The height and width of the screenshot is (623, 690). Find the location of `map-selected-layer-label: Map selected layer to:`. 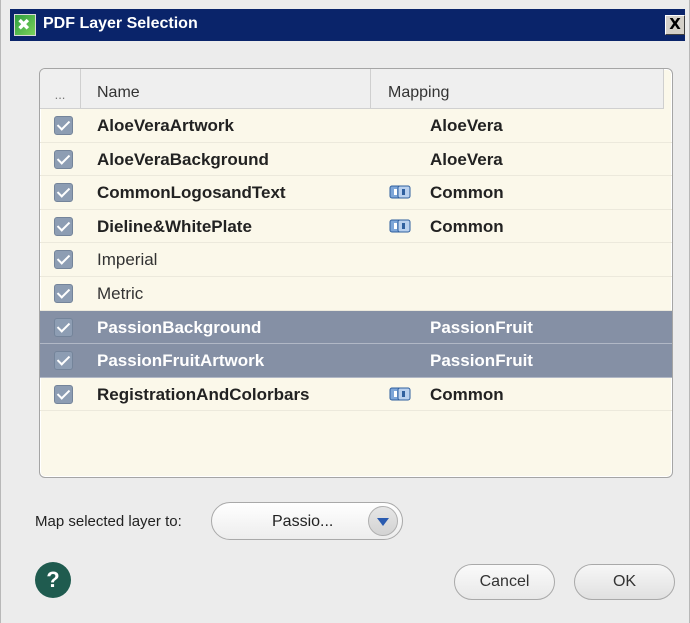

map-selected-layer-label: Map selected layer to: is located at coordinates (108, 521).